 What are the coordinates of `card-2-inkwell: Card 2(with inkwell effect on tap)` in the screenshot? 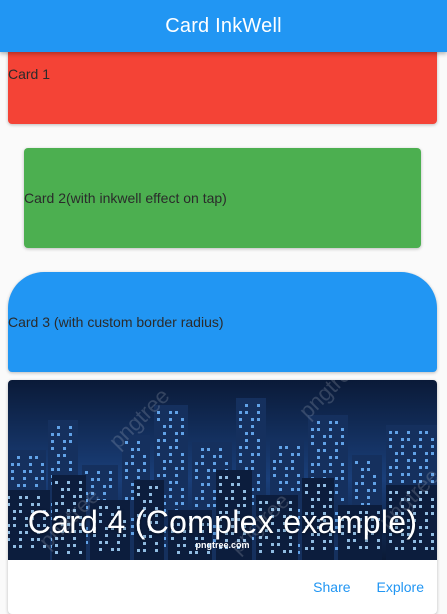 It's located at (222, 198).